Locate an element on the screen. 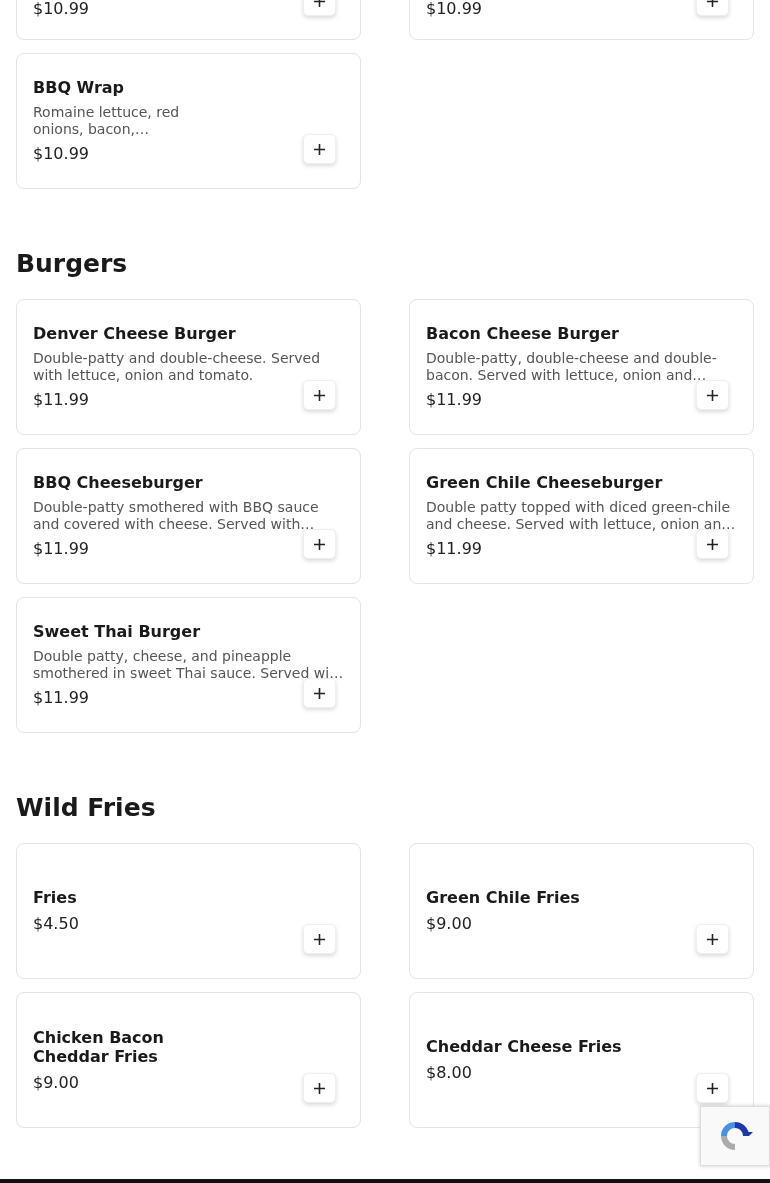 This screenshot has width=770, height=1183. item-name: Cheddar Cheese Fries is located at coordinates (524, 1046).